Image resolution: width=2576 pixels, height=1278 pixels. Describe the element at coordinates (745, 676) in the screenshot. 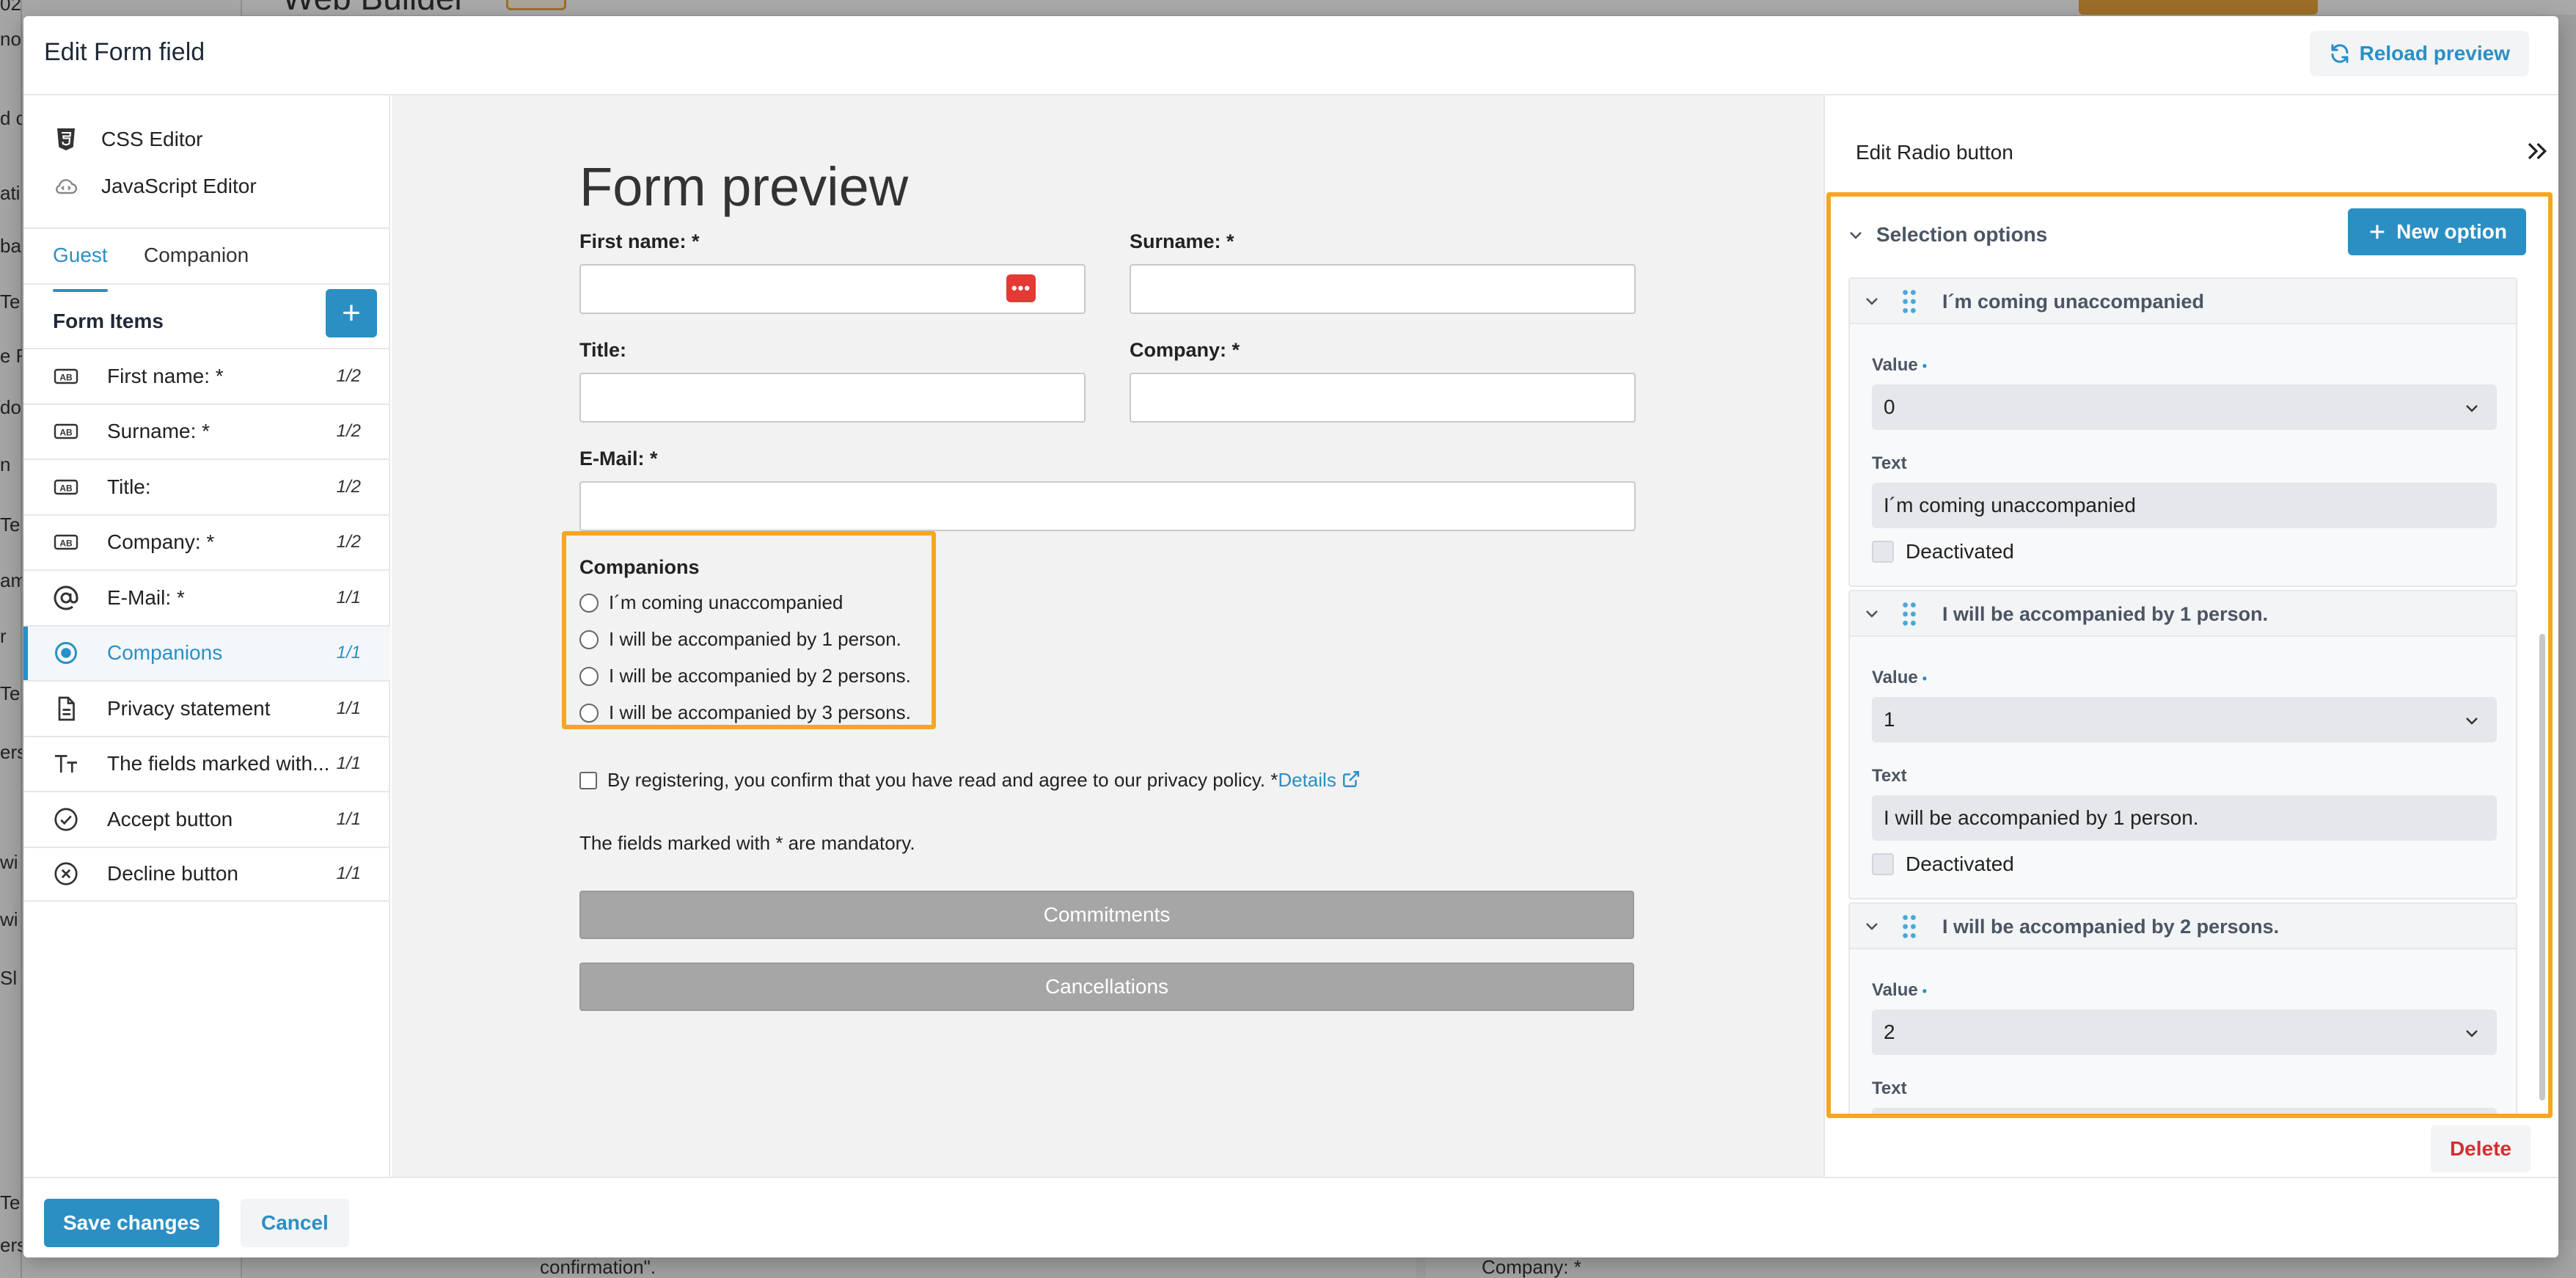

I see `radio-option-2-persons: I will be accompanied by 2 persons.` at that location.